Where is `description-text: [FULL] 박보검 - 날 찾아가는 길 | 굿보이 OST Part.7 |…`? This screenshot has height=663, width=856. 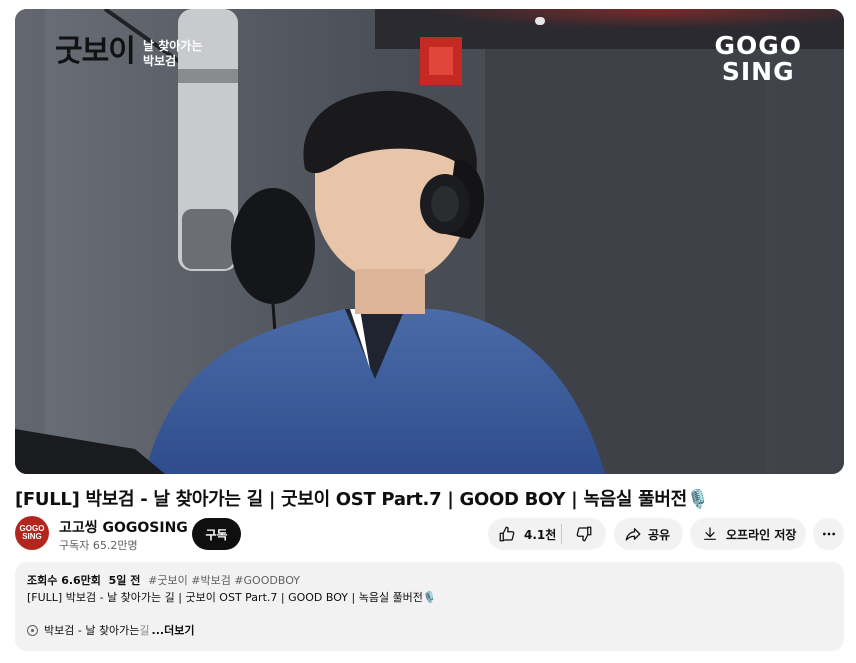 description-text: [FULL] 박보검 - 날 찾아가는 길 | 굿보이 OST Part.7 |… is located at coordinates (232, 597).